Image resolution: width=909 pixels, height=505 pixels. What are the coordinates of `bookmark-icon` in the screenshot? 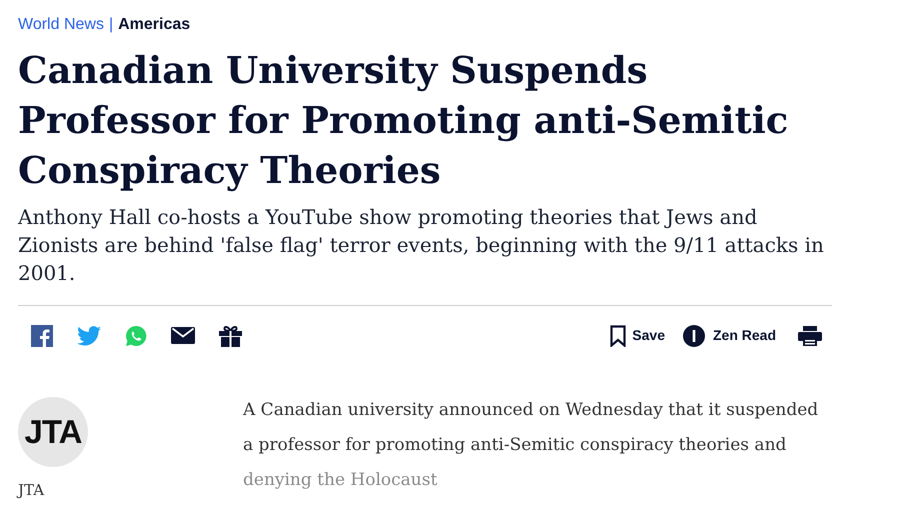 It's located at (618, 335).